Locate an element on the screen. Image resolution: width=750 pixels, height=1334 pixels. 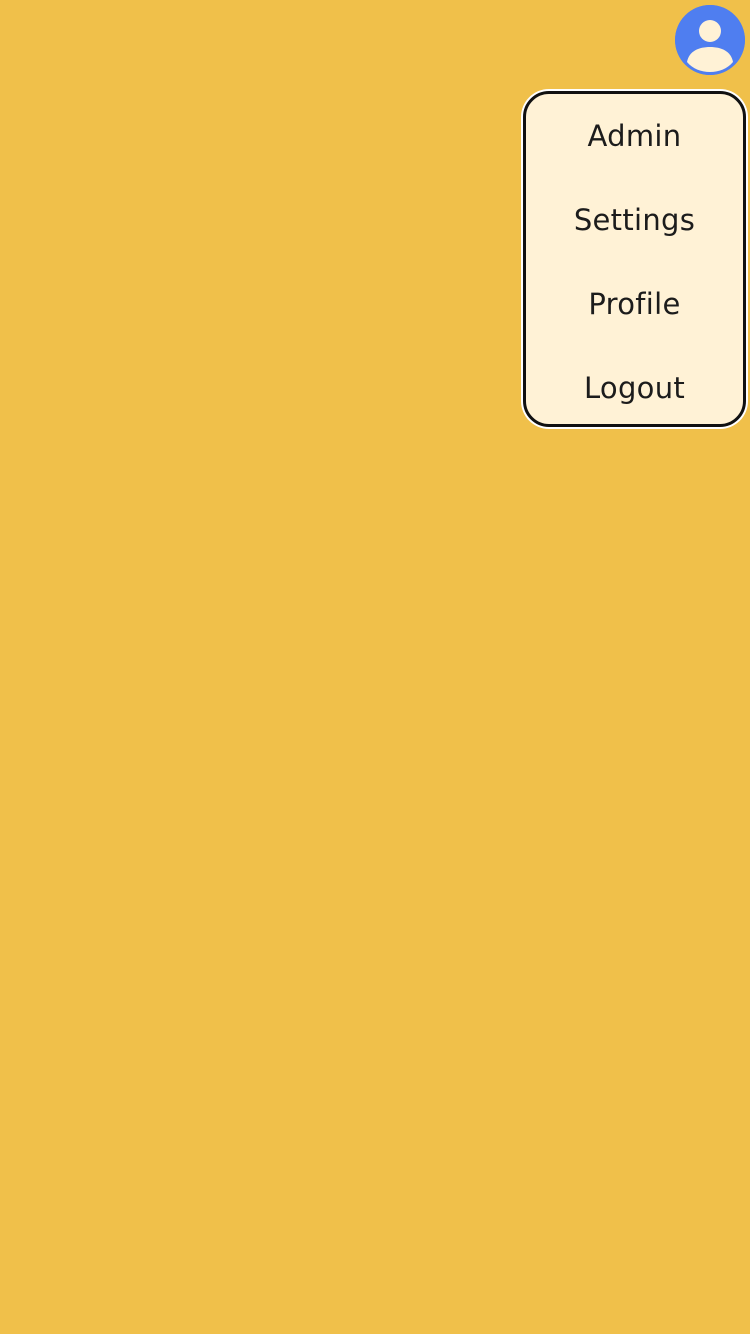
menu-list: Admin Settings Profile Logout is located at coordinates (634, 259).